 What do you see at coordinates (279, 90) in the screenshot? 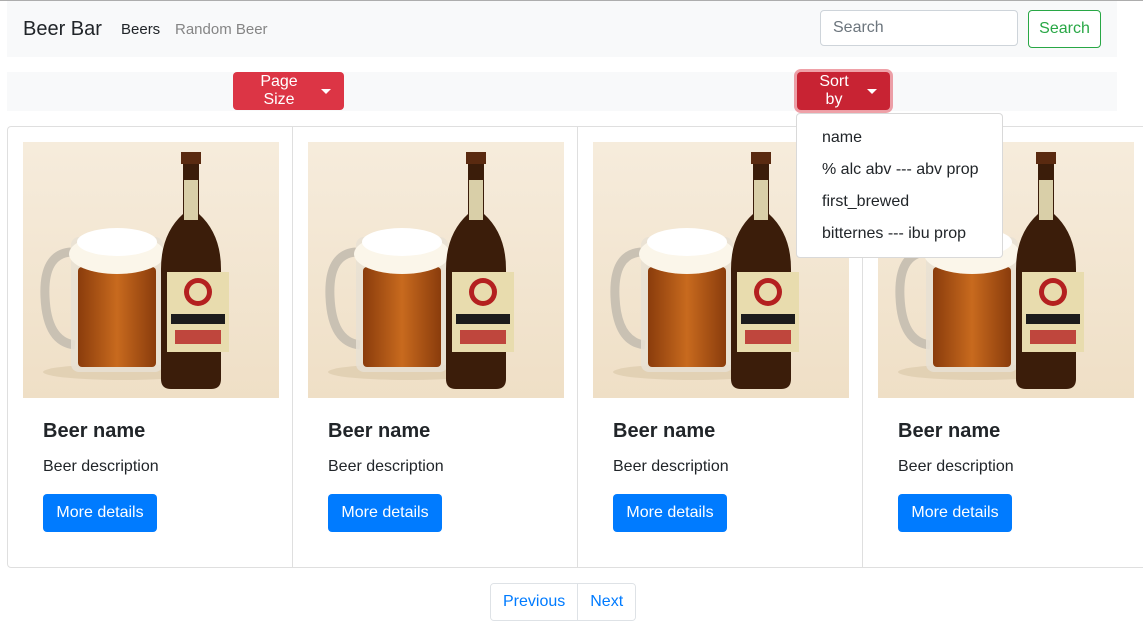
I see `page-size-label: Page Size` at bounding box center [279, 90].